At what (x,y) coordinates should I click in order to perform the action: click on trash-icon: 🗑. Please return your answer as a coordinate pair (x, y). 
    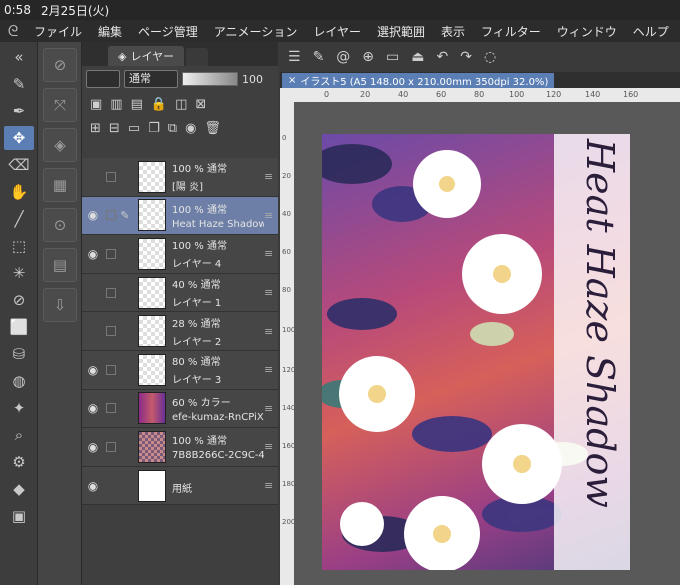
    Looking at the image, I should click on (212, 128).